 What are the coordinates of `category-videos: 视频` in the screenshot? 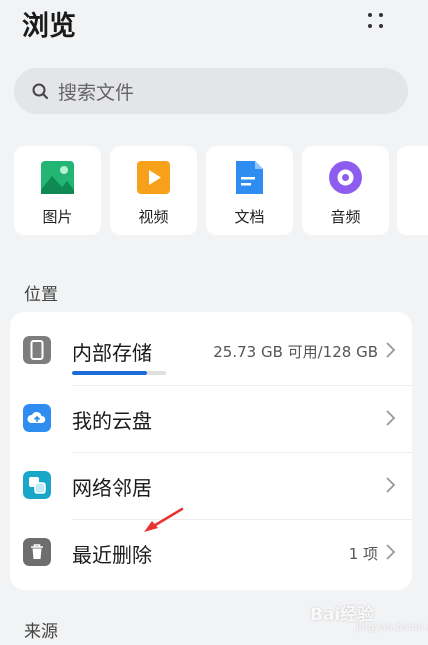 It's located at (153, 190).